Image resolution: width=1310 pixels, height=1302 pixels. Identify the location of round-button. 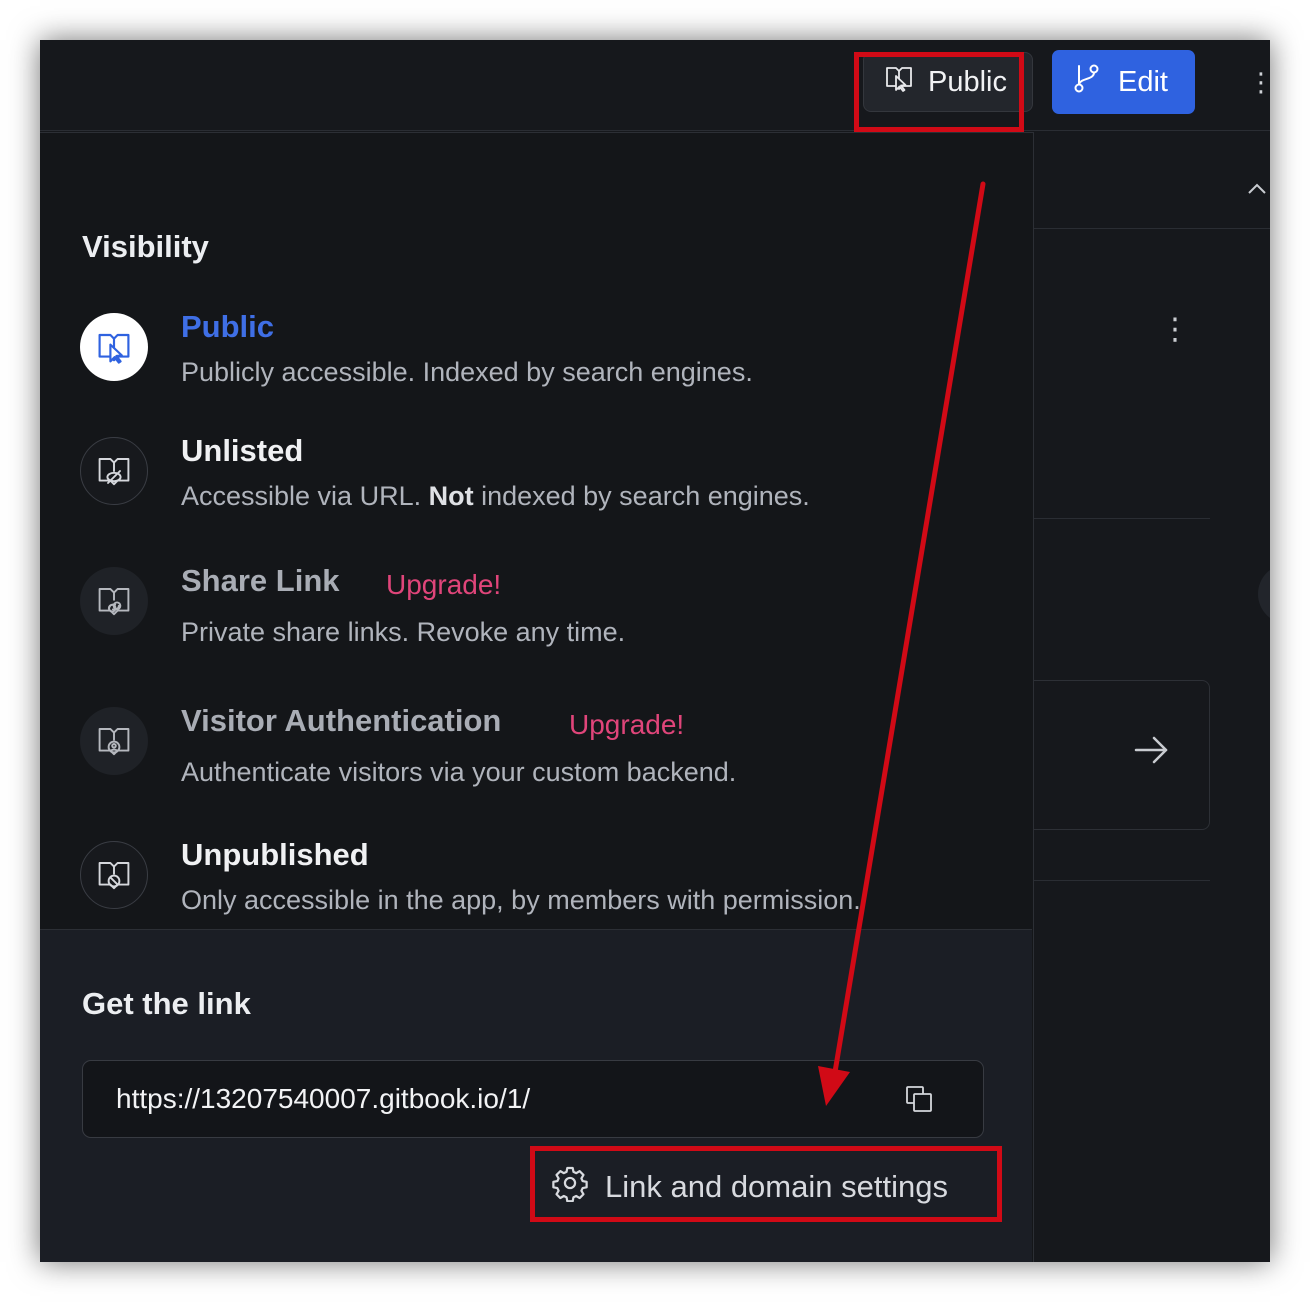
(1264, 594).